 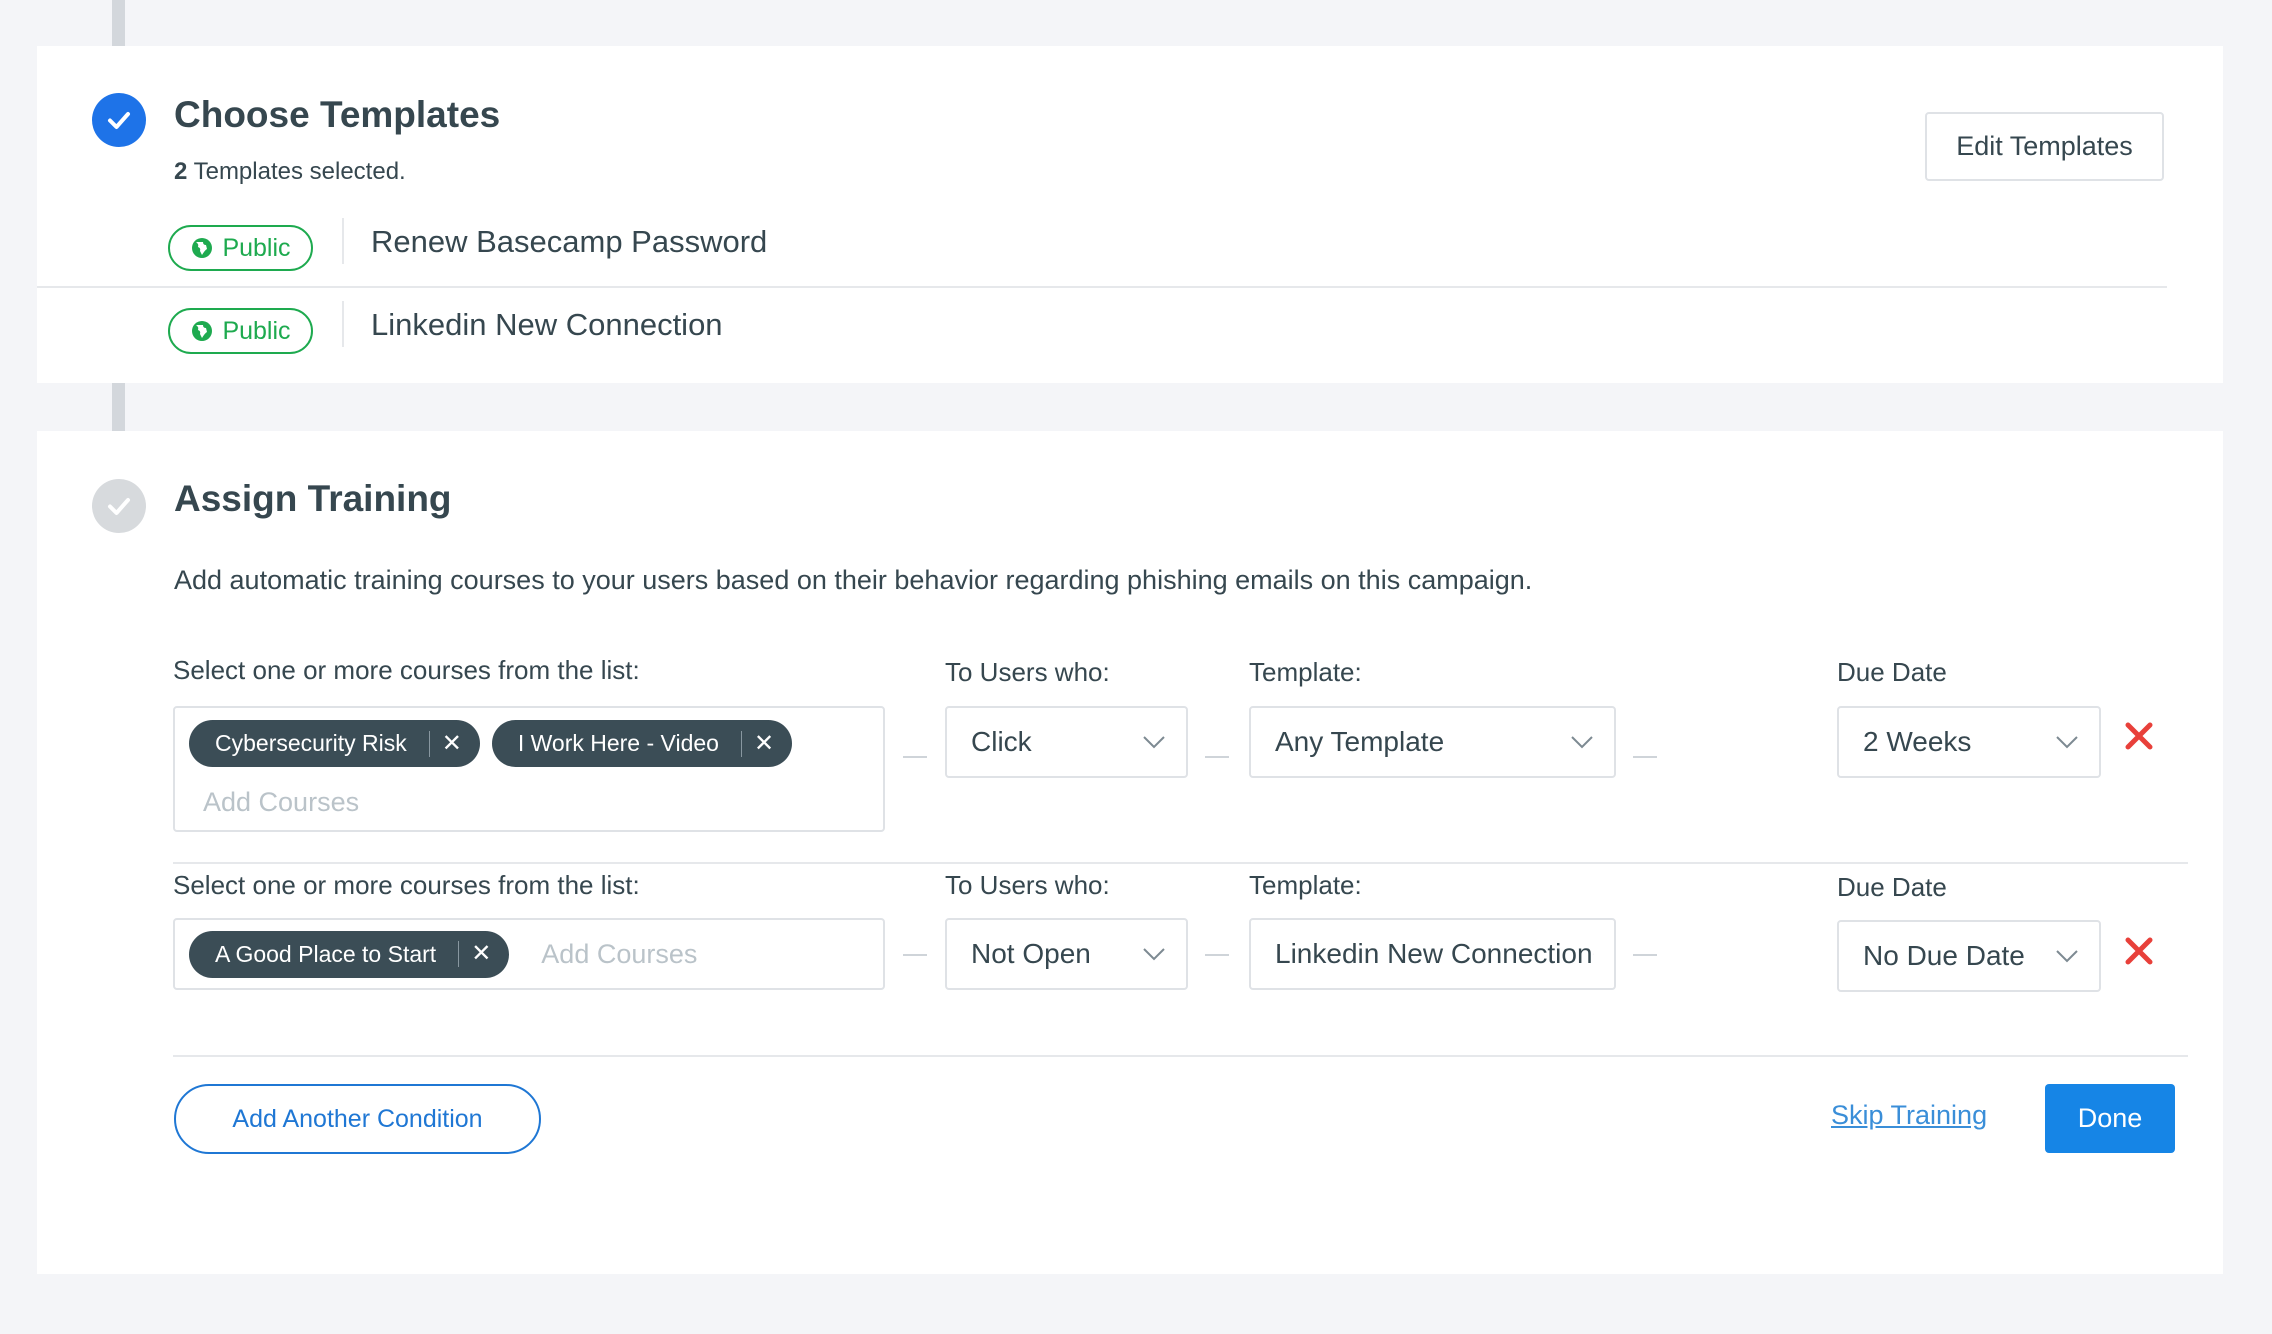 I want to click on select-value: No Due Date, so click(x=1944, y=955).